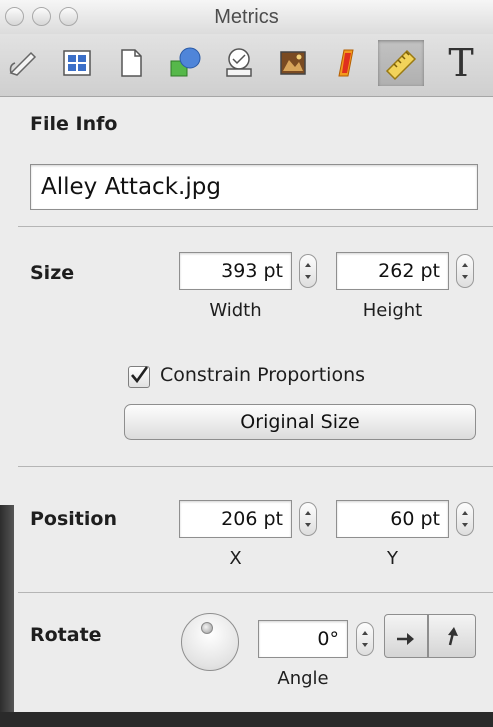 The height and width of the screenshot is (727, 493). What do you see at coordinates (405, 639) in the screenshot?
I see `flip-horizontal-icon` at bounding box center [405, 639].